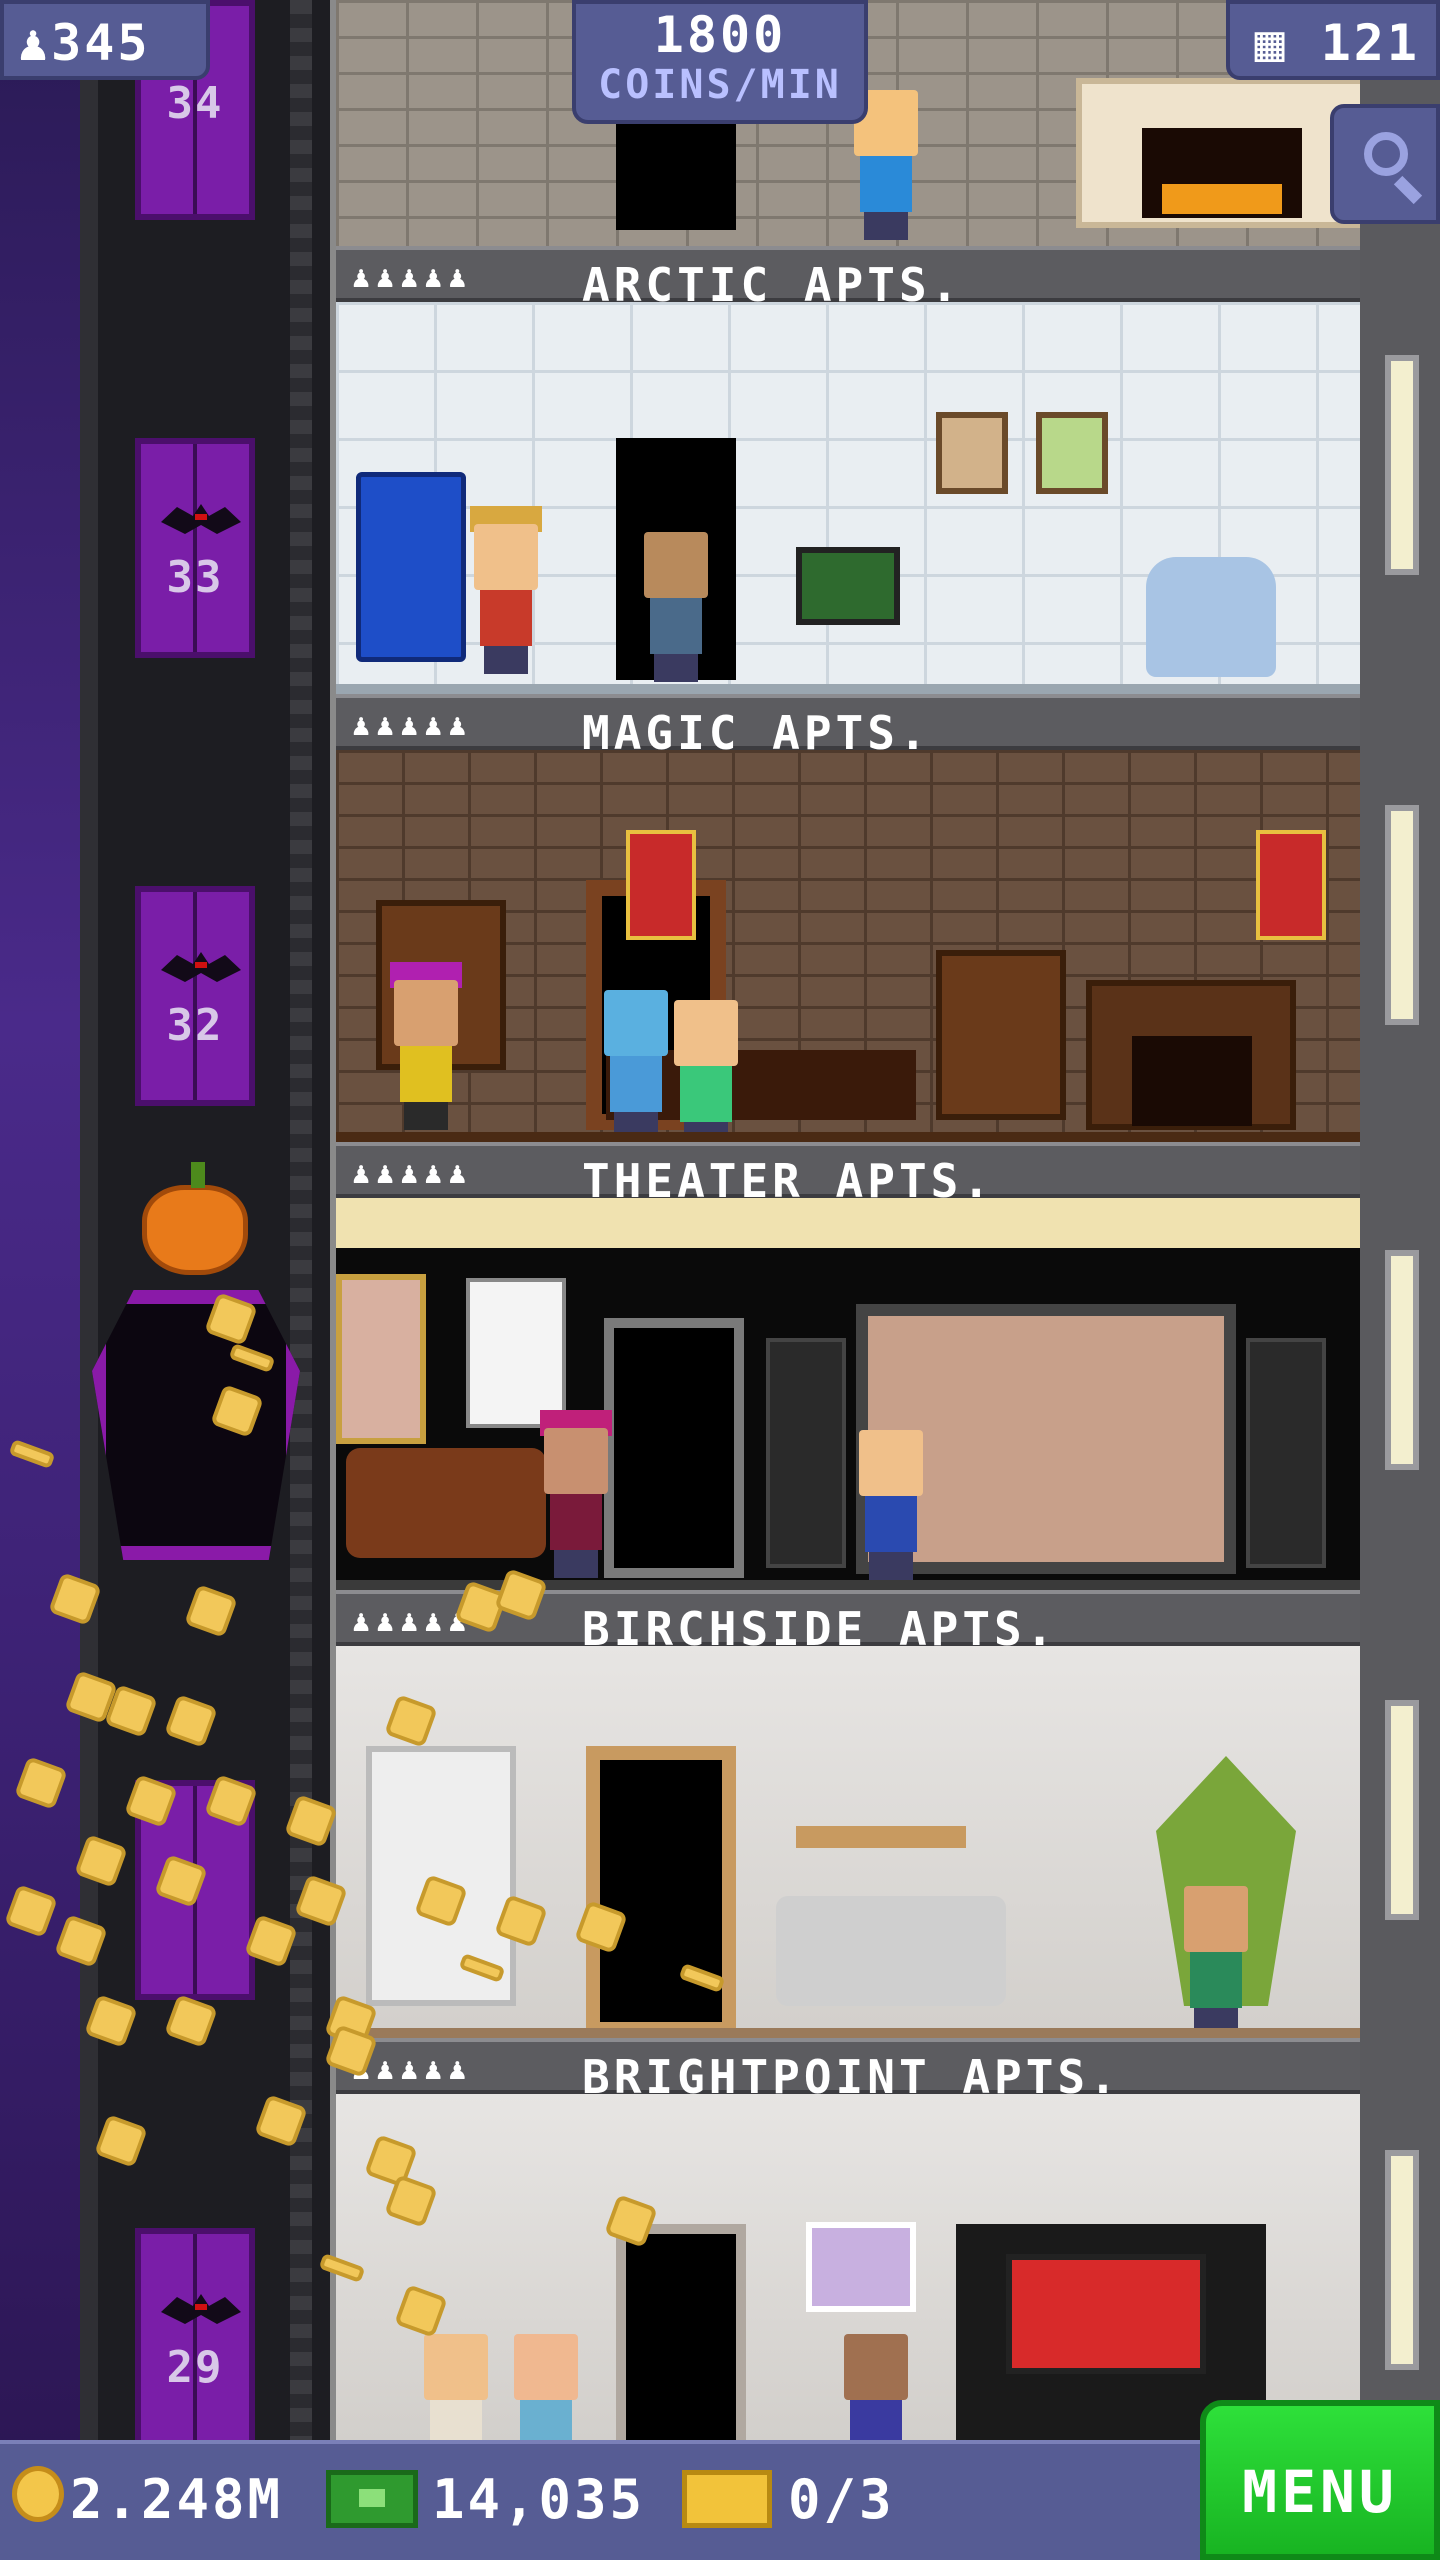 The height and width of the screenshot is (2560, 1440). I want to click on room-brightpoint-apts, so click(848, 2267).